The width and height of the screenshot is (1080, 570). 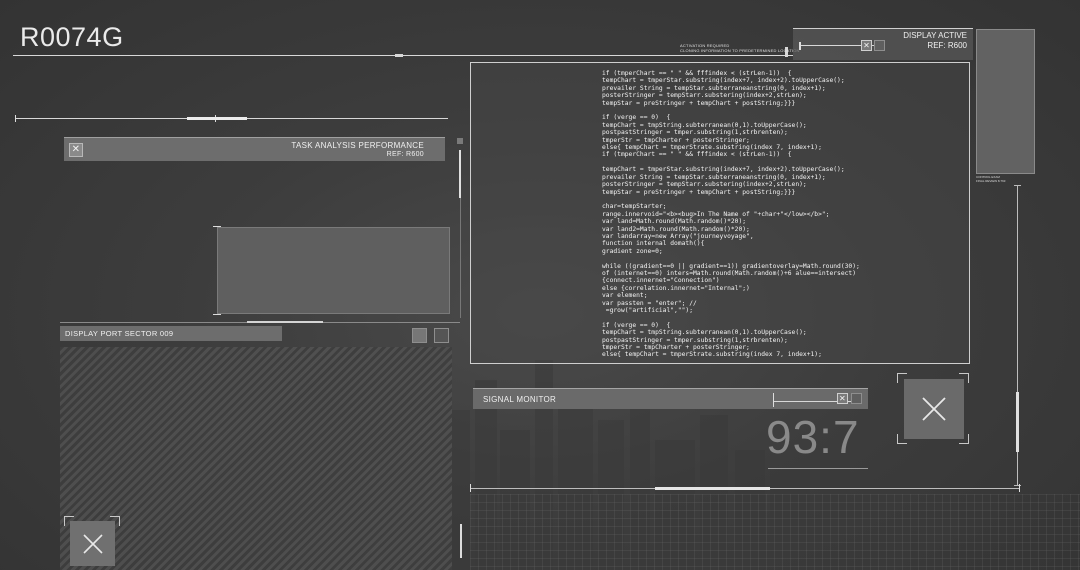 I want to click on display-port-header: DISPLAY PORT SECTOR 009, so click(x=171, y=333).